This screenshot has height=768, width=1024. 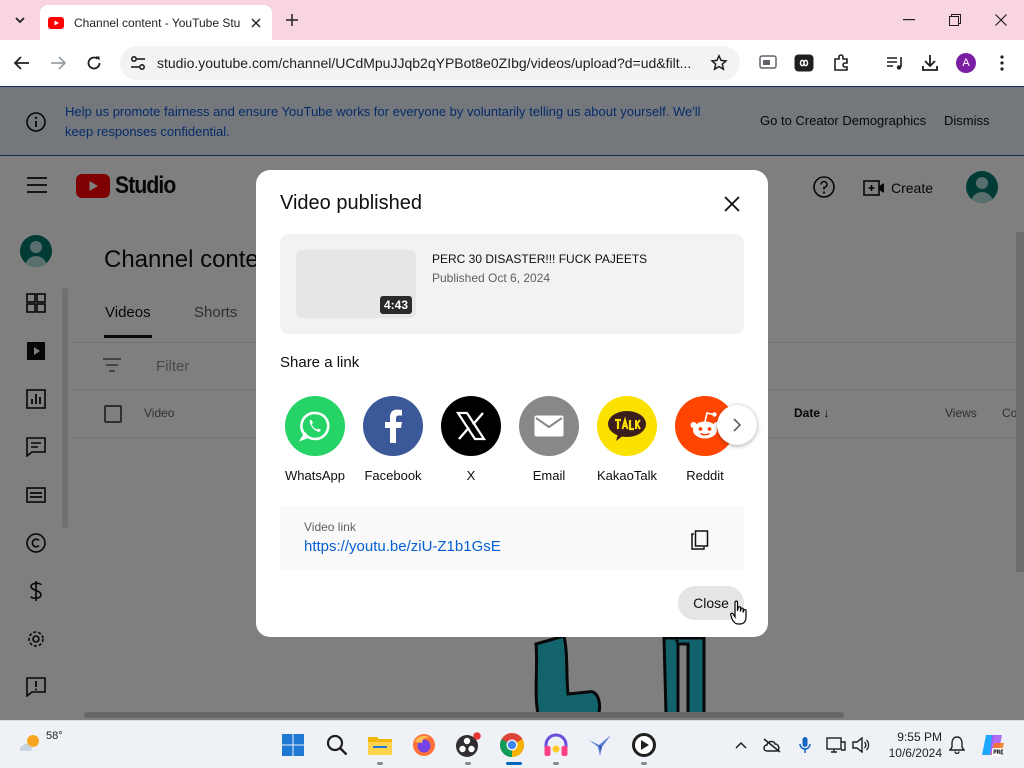 I want to click on dialog-close-icon, so click(x=732, y=204).